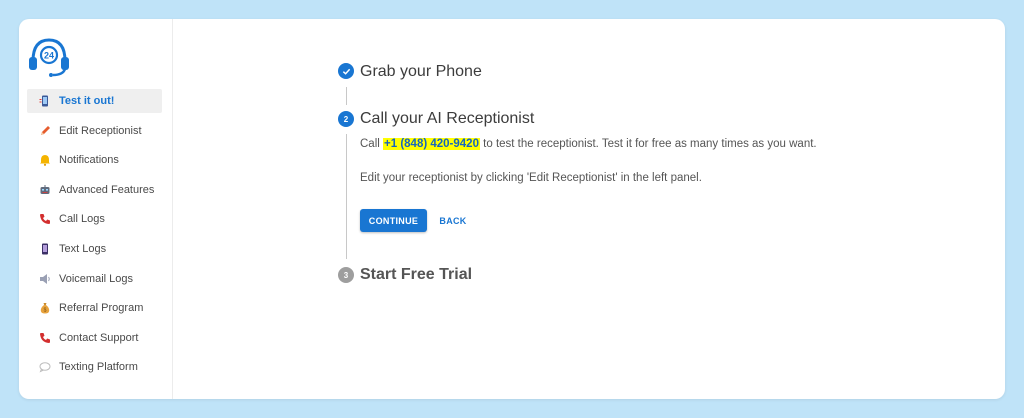 The height and width of the screenshot is (418, 1024). Describe the element at coordinates (346, 119) in the screenshot. I see `step-2-number: 2` at that location.